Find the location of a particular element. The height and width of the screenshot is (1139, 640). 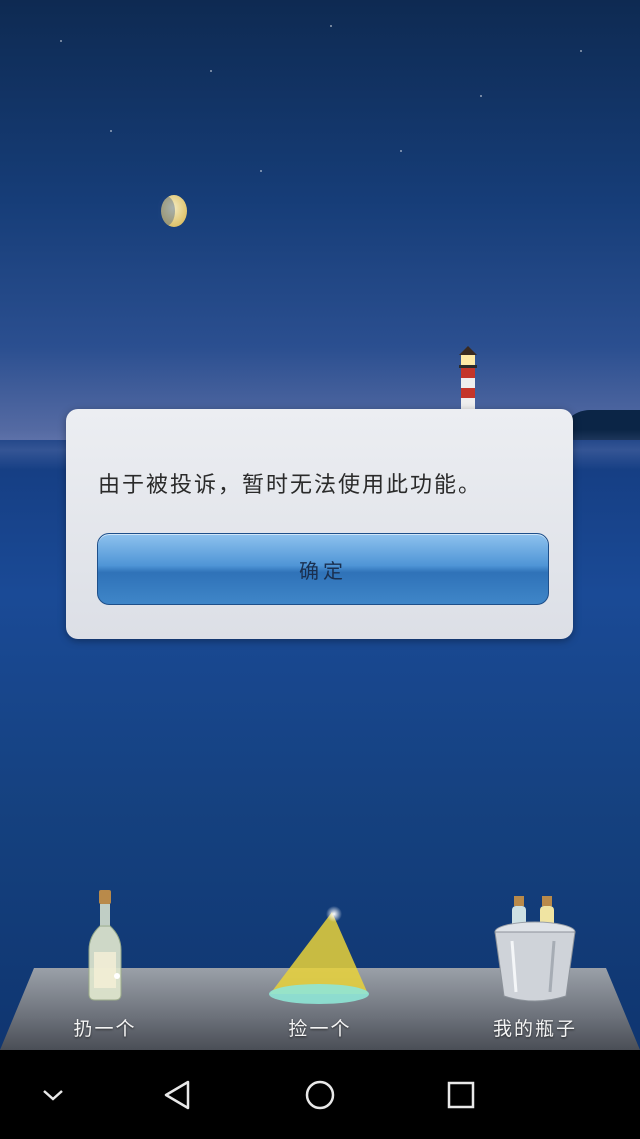

my-bottles-button: 我的瓶子 is located at coordinates (535, 973).